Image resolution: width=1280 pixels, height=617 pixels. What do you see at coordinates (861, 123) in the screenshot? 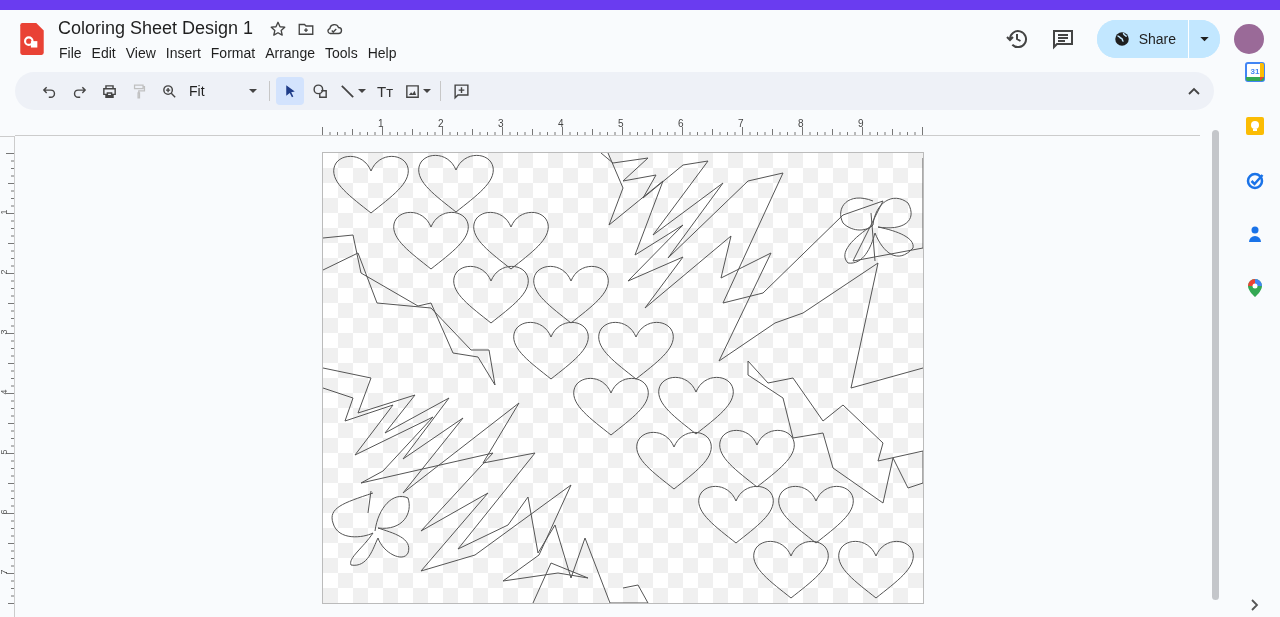
I see `ruler-number: 9` at bounding box center [861, 123].